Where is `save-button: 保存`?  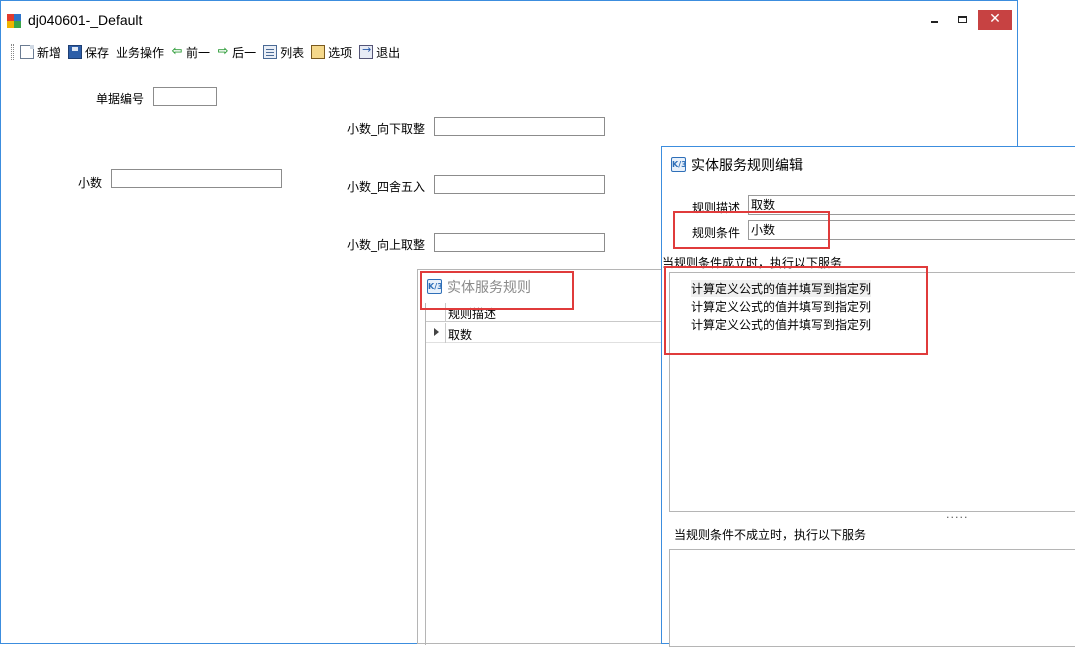 save-button: 保存 is located at coordinates (88, 52).